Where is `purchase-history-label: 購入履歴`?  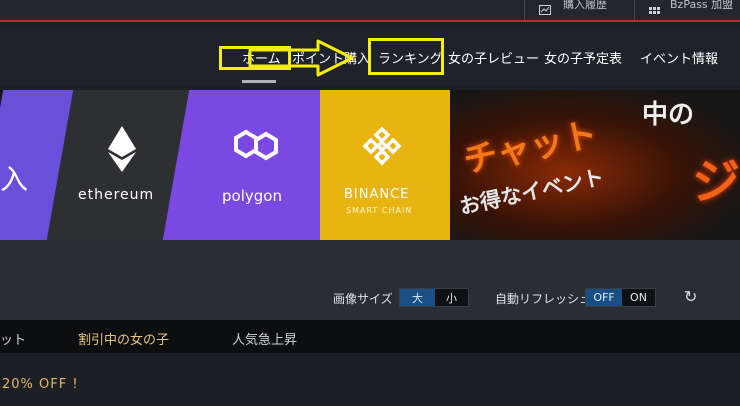 purchase-history-label: 購入履歴 is located at coordinates (585, 5).